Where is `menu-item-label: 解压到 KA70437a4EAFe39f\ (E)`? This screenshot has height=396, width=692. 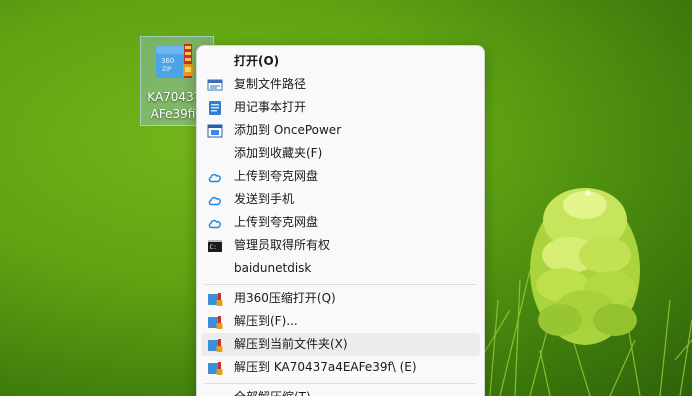 menu-item-label: 解压到 KA70437a4EAFe39f\ (E) is located at coordinates (325, 367).